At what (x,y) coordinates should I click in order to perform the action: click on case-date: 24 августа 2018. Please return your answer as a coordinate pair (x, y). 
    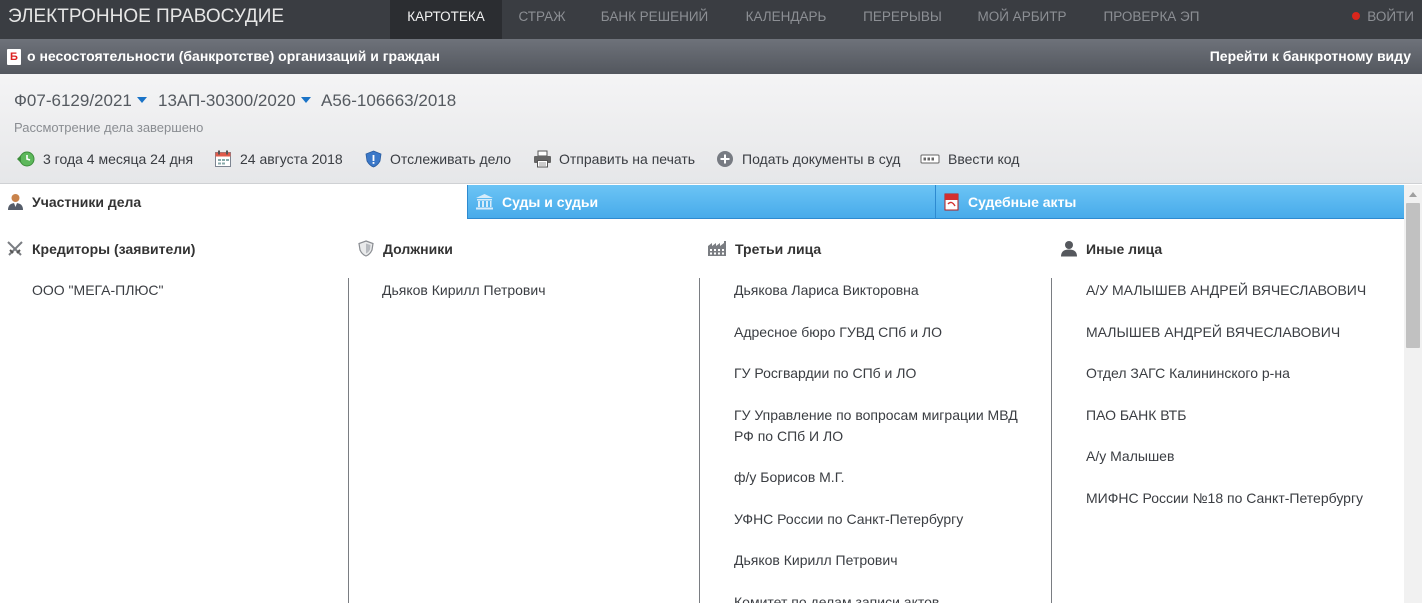
    Looking at the image, I should click on (278, 159).